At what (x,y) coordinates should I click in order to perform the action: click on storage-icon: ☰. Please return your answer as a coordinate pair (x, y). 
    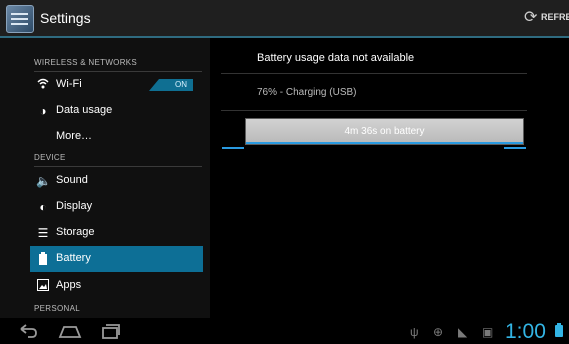
    Looking at the image, I should click on (43, 233).